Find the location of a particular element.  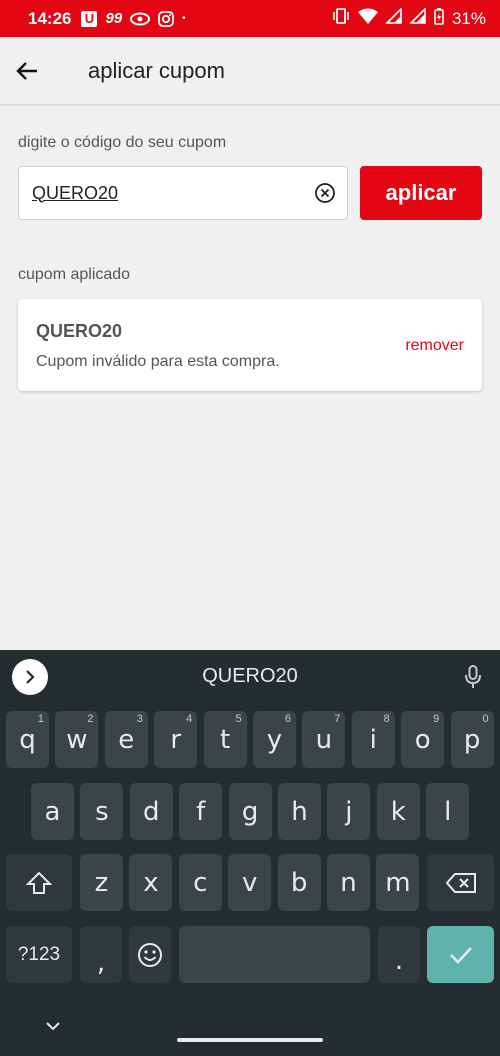

emoji-key is located at coordinates (150, 954).